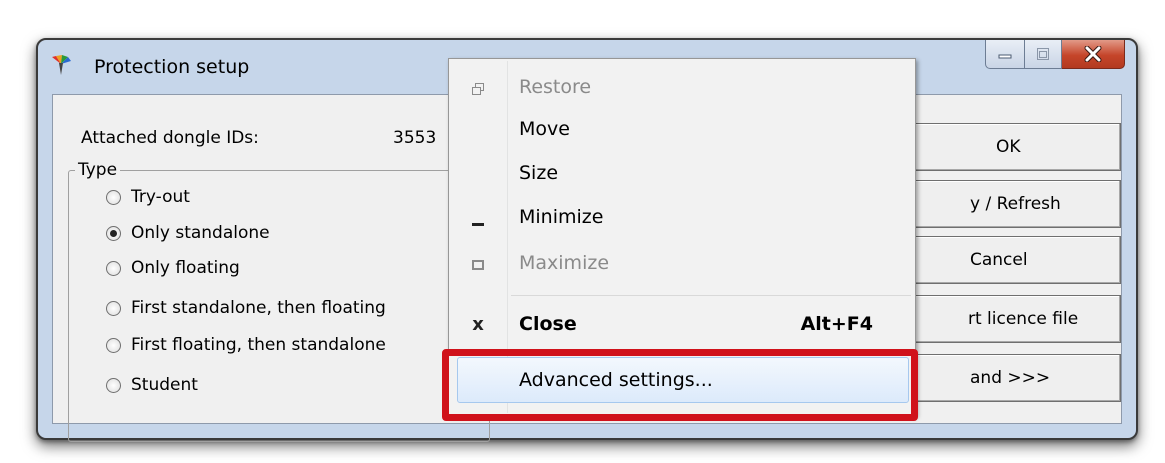  Describe the element at coordinates (555, 87) in the screenshot. I see `restore-label: Restore` at that location.